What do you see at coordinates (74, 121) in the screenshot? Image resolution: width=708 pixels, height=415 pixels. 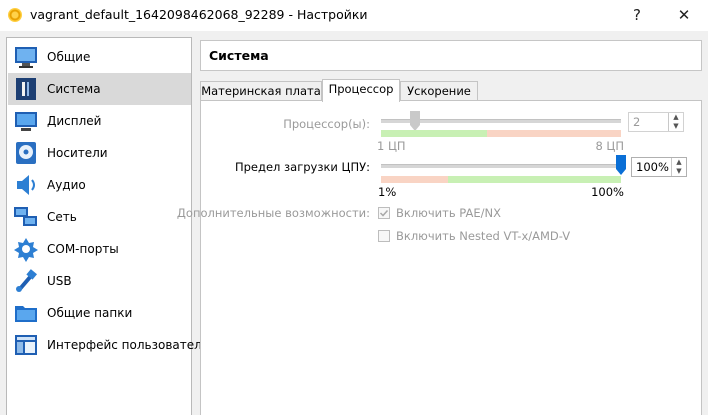 I see `sidebar-item-label: Дисплей` at bounding box center [74, 121].